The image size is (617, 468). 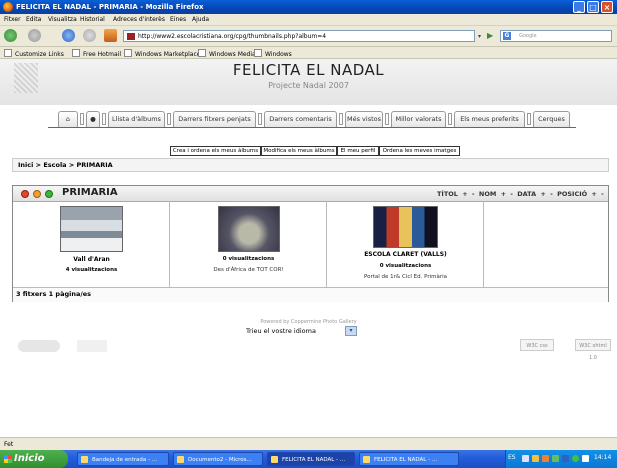 What do you see at coordinates (33, 19) in the screenshot?
I see `menu-edita: Edita` at bounding box center [33, 19].